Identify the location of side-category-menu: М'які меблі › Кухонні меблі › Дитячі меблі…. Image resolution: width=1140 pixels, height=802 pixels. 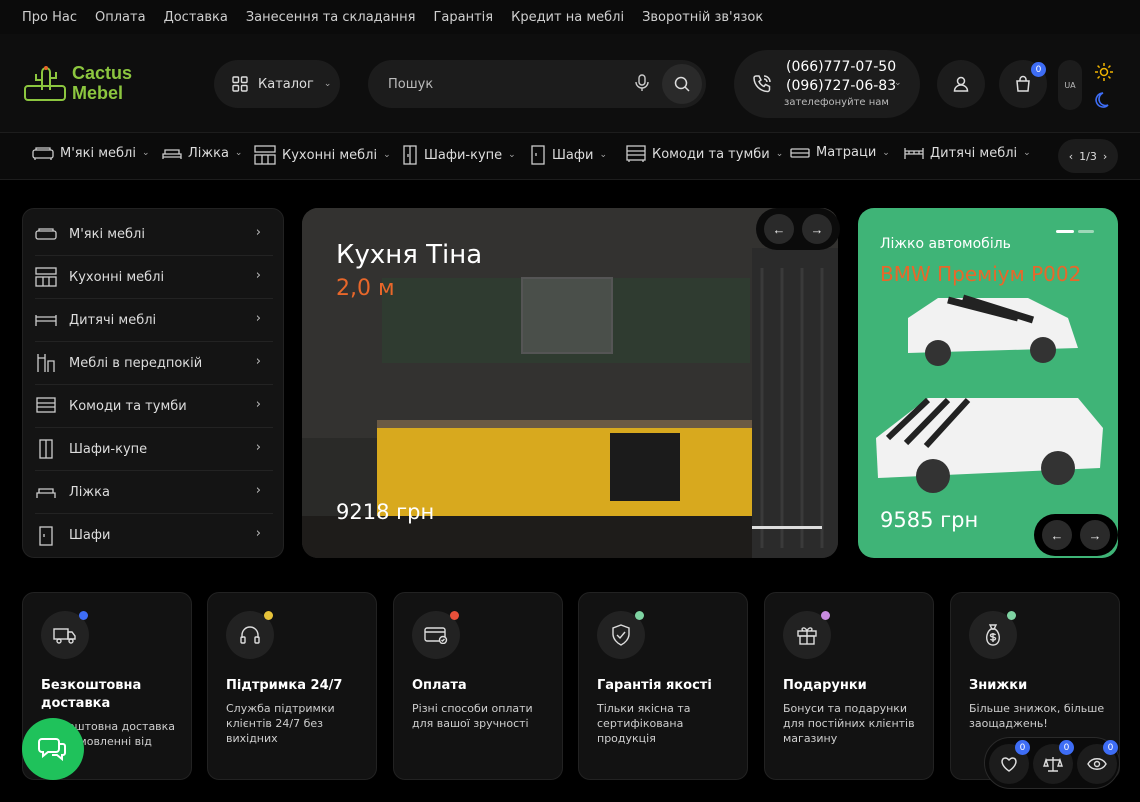
(153, 383).